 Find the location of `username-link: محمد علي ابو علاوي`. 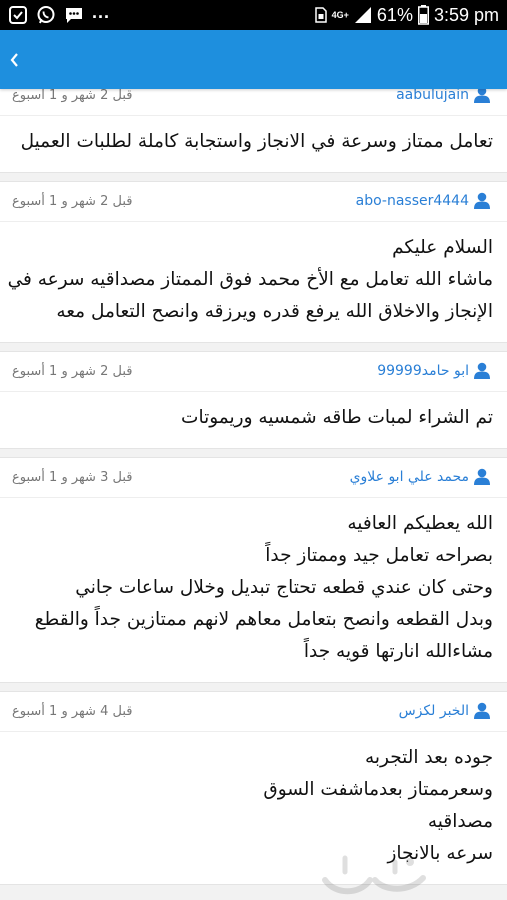

username-link: محمد علي ابو علاوي is located at coordinates (409, 477).